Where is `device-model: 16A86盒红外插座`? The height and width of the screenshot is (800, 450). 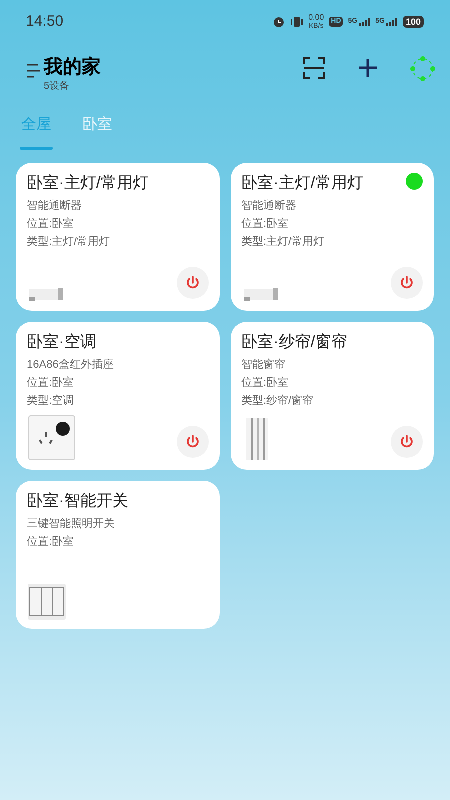
device-model: 16A86盒红外插座 is located at coordinates (71, 365).